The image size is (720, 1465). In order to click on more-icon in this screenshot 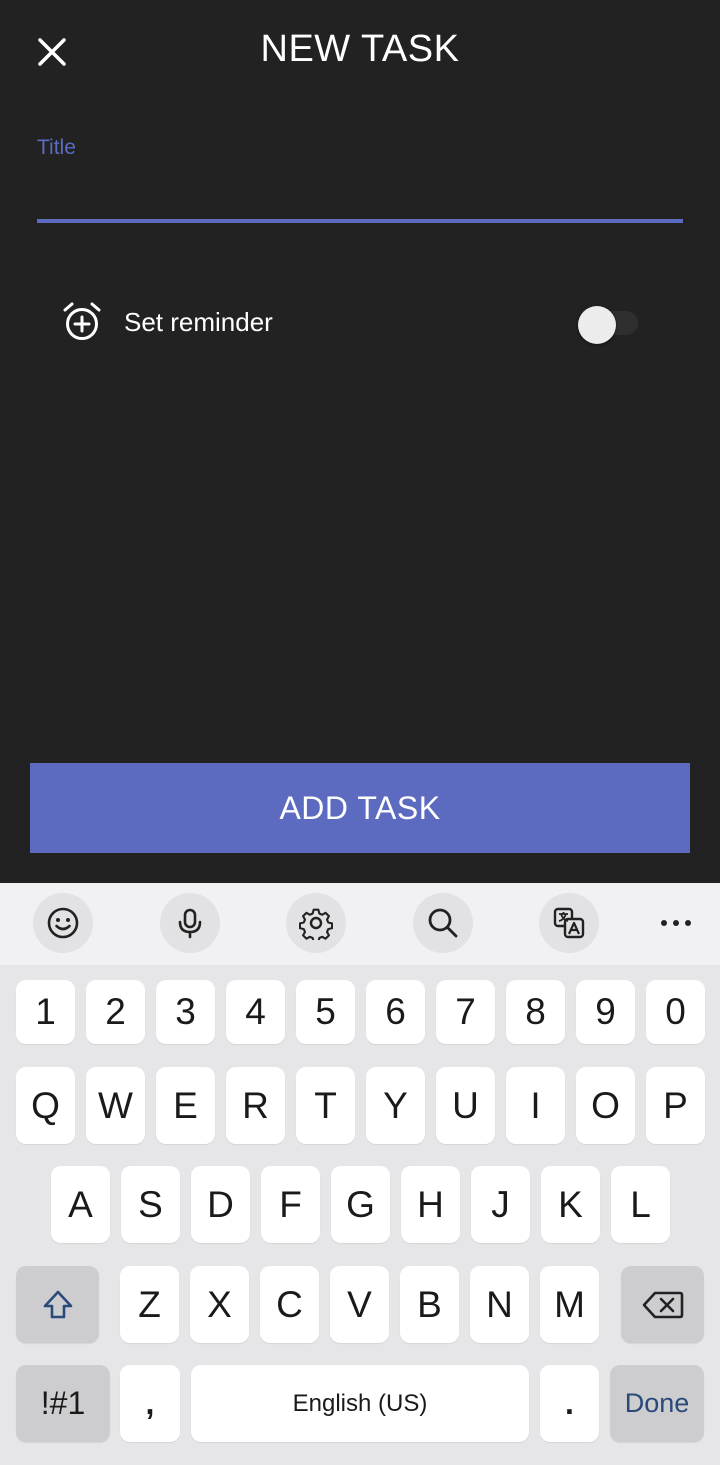, I will do `click(676, 923)`.